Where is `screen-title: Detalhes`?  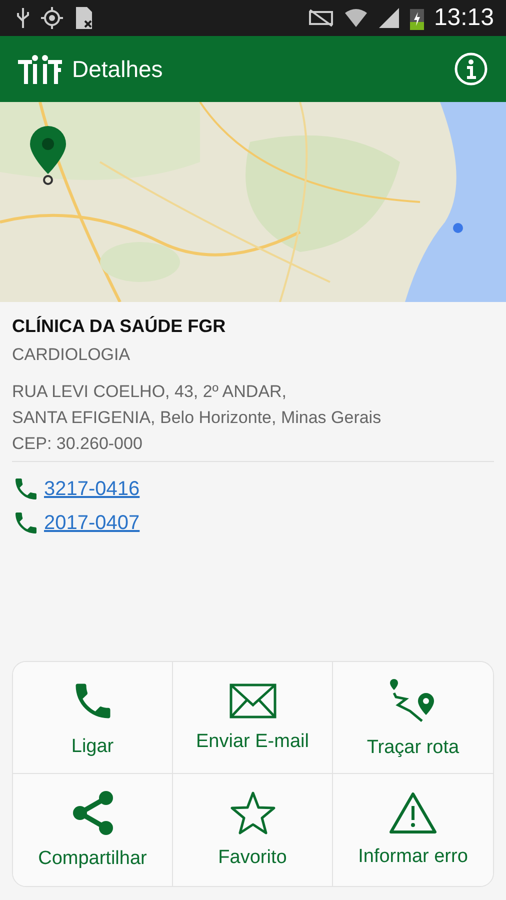
screen-title: Detalhes is located at coordinates (117, 69).